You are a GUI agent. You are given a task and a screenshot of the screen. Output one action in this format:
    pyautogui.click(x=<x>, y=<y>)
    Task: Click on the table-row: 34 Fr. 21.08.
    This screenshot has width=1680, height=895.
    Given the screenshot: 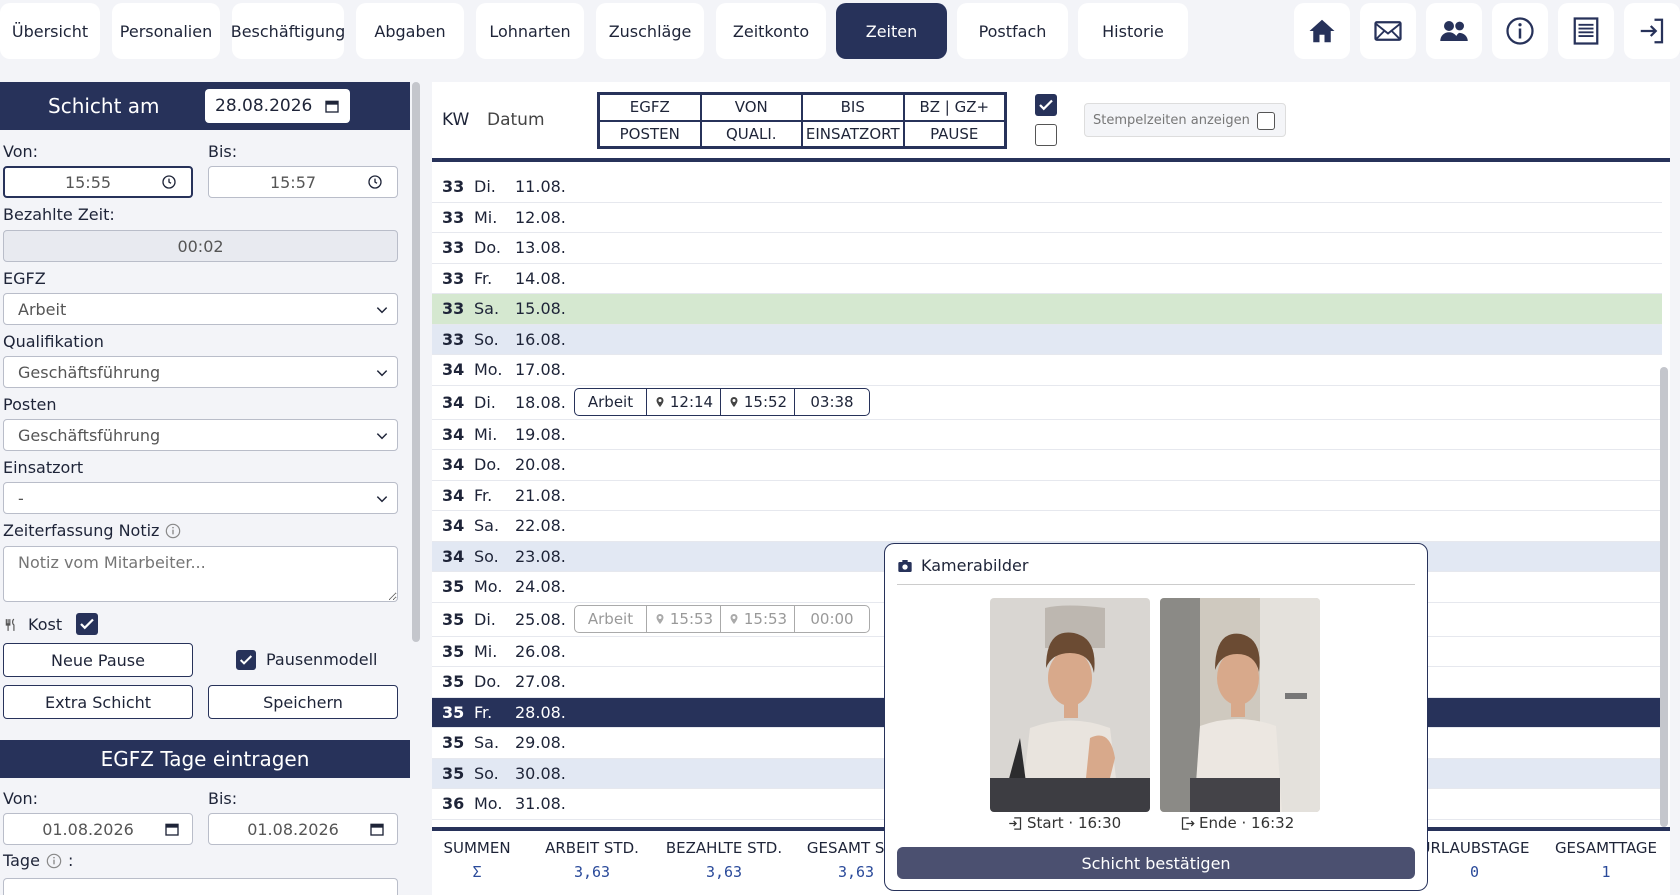 What is the action you would take?
    pyautogui.click(x=1047, y=496)
    